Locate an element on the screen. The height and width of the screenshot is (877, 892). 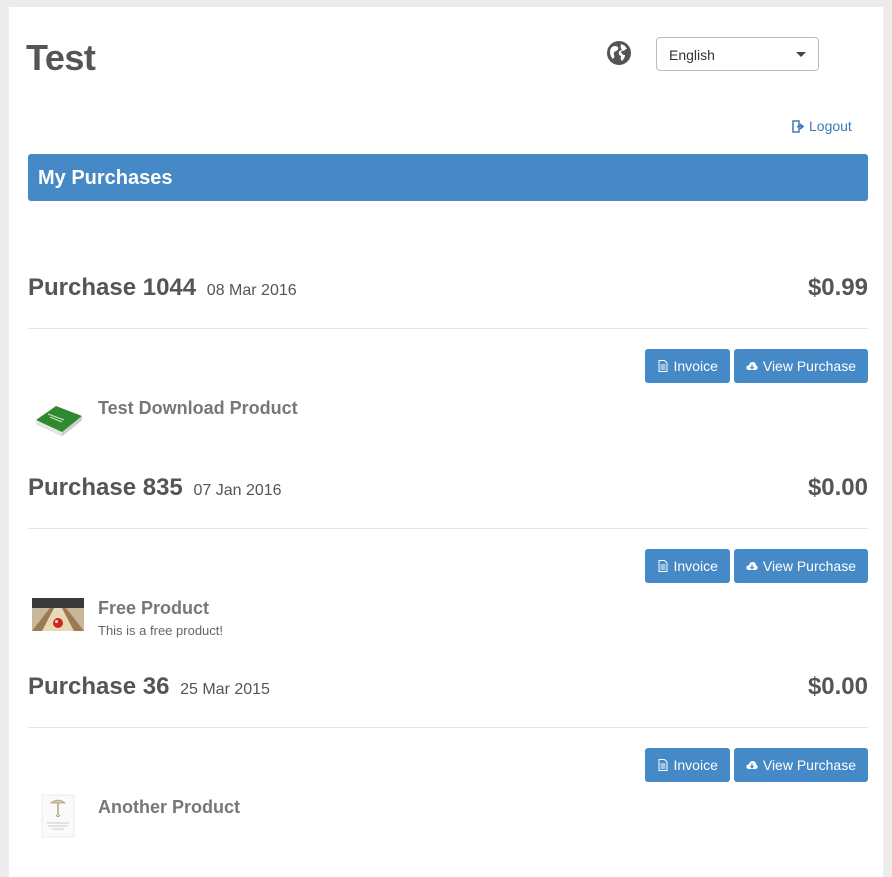
language-selected-value: English is located at coordinates (692, 55).